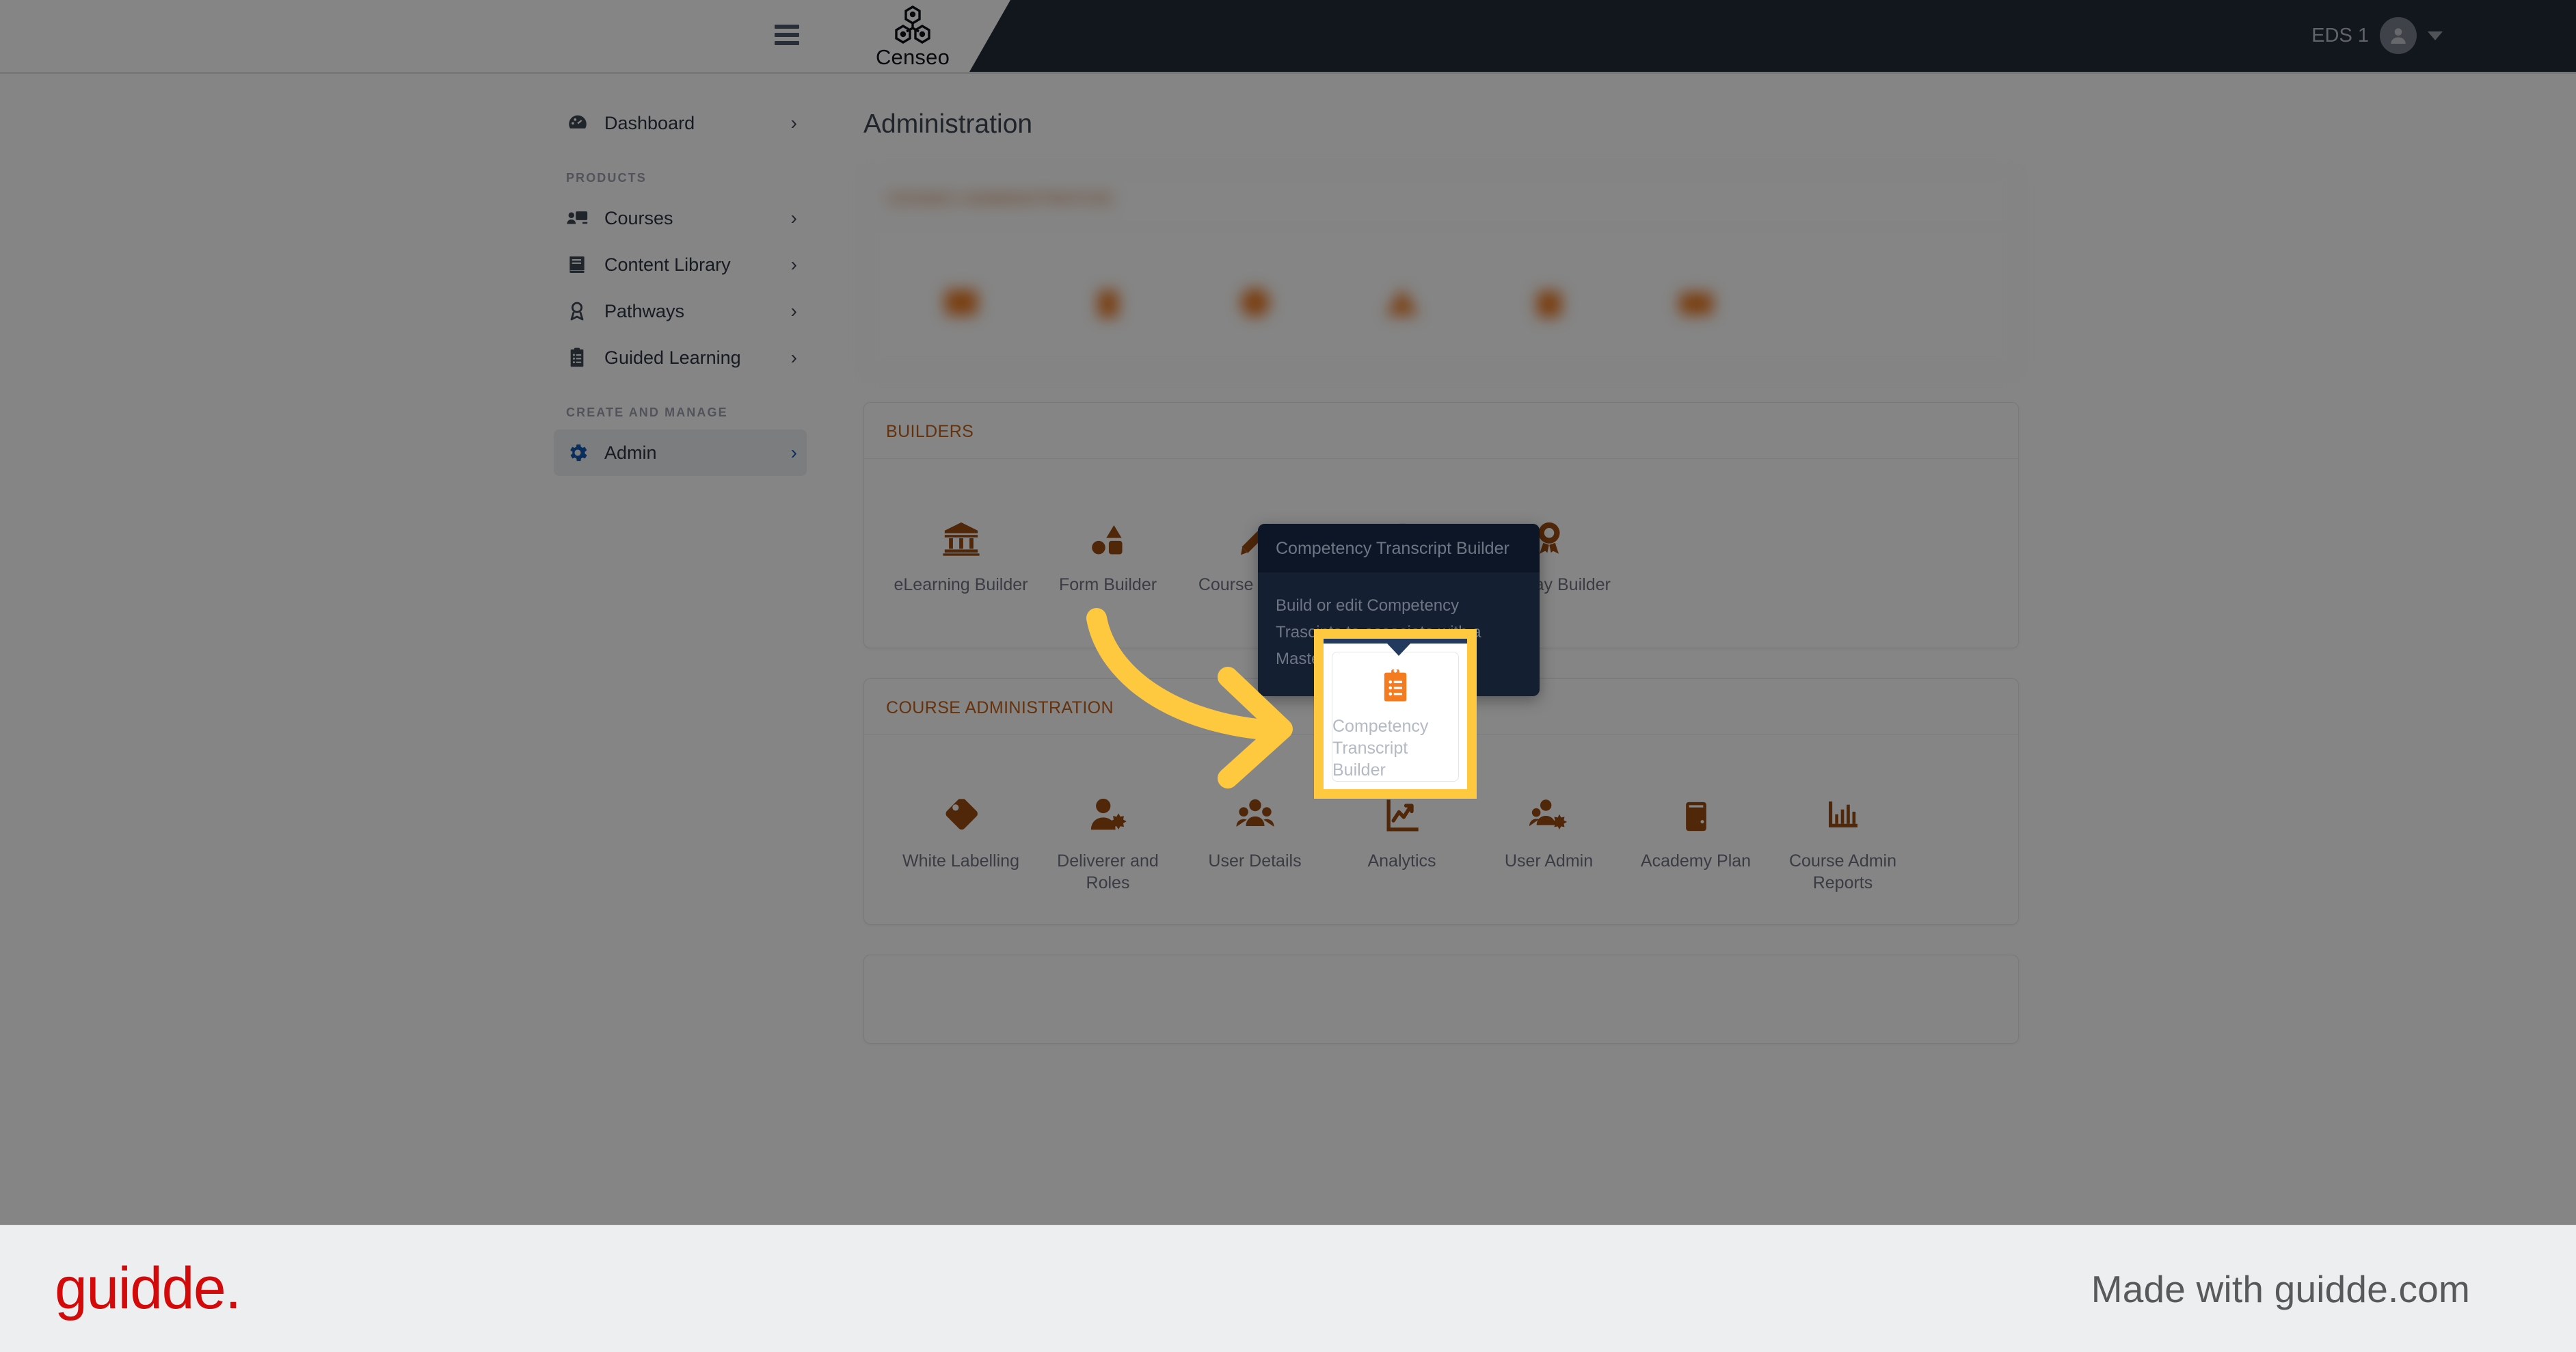 Image resolution: width=2576 pixels, height=1352 pixels. I want to click on avatar, so click(2398, 35).